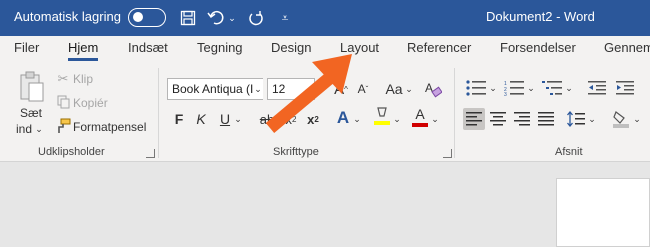 The image size is (650, 247). What do you see at coordinates (216, 18) in the screenshot?
I see `undo-icon` at bounding box center [216, 18].